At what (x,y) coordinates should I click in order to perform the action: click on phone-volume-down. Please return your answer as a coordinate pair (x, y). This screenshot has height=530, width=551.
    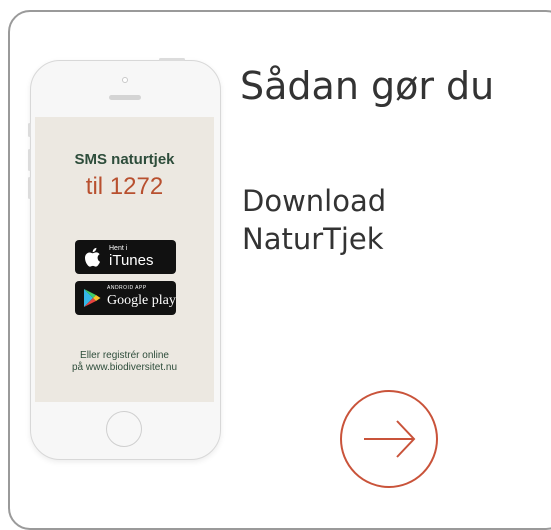
    Looking at the image, I should click on (29, 188).